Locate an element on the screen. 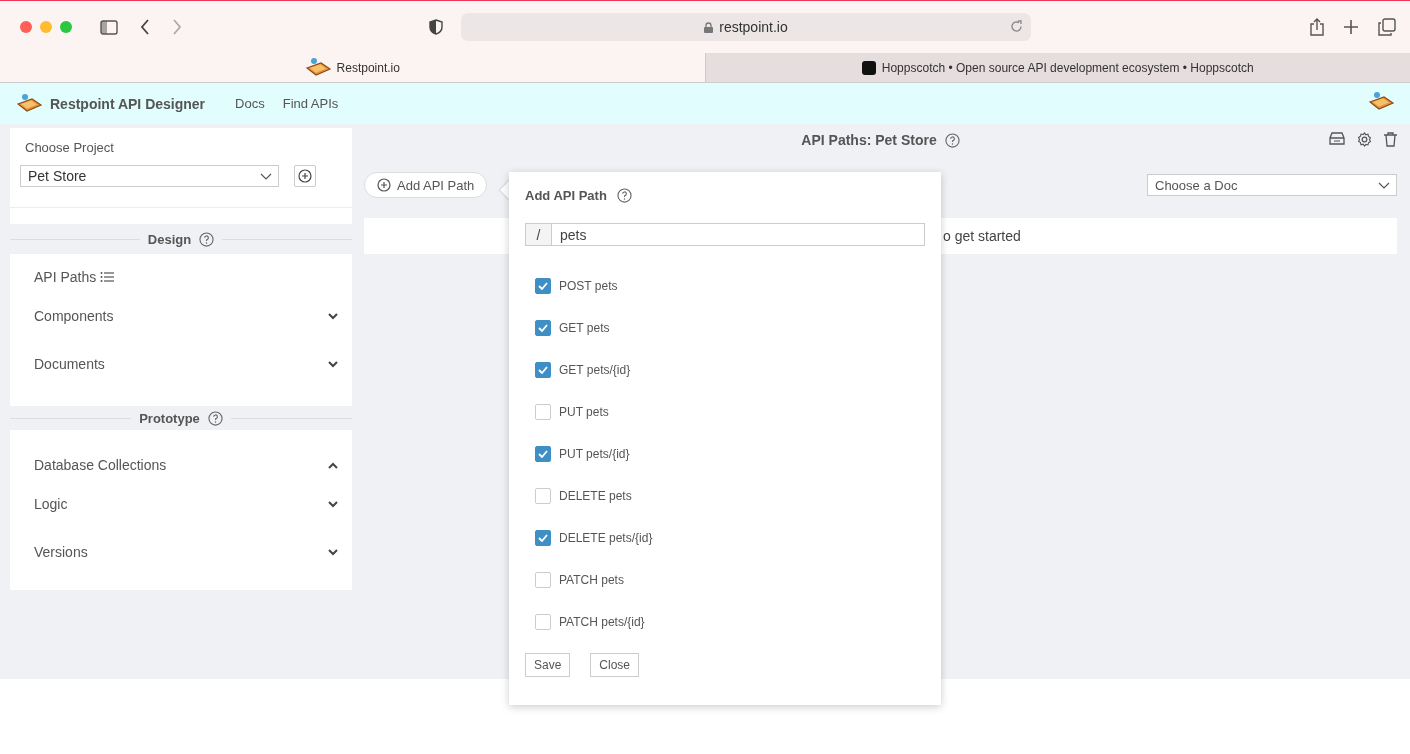 This screenshot has width=1410, height=754. nav-link: Docs is located at coordinates (250, 103).